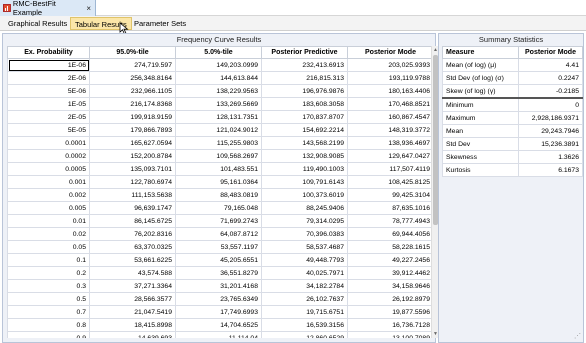 Image resolution: width=586 pixels, height=343 pixels. I want to click on value-cell: 199,918.9159, so click(132, 117).